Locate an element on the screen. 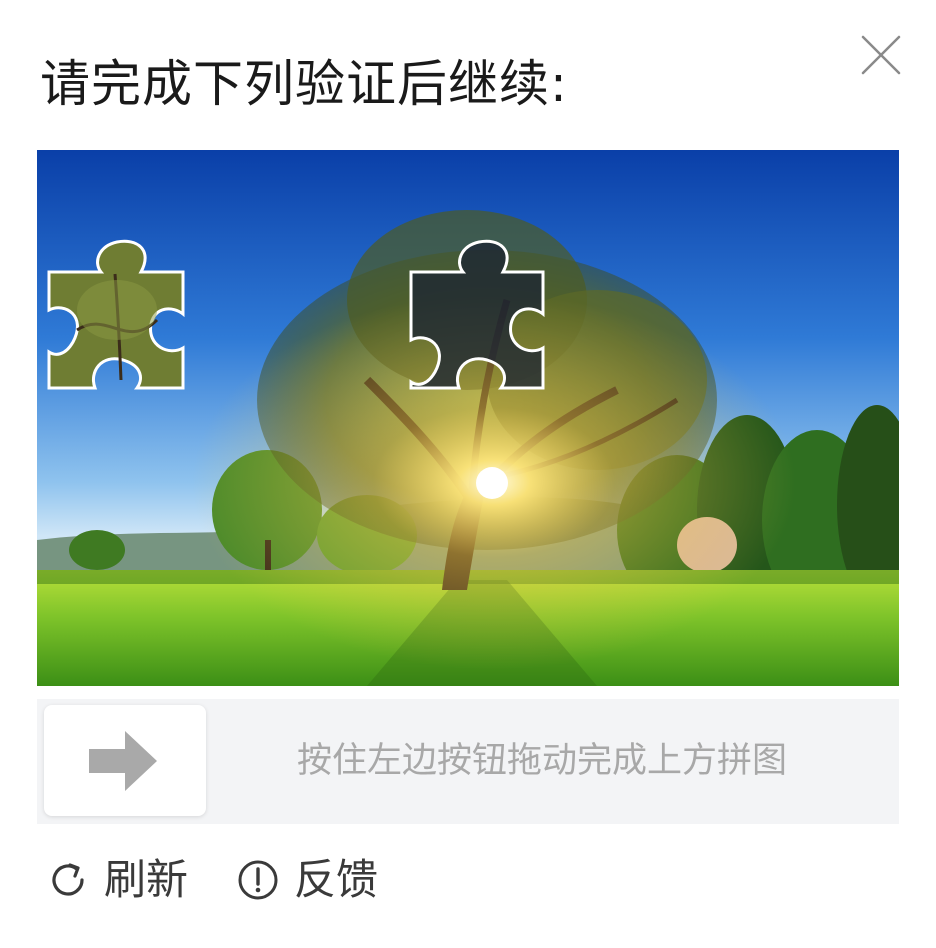  refresh-button: 刷新 is located at coordinates (117, 880).